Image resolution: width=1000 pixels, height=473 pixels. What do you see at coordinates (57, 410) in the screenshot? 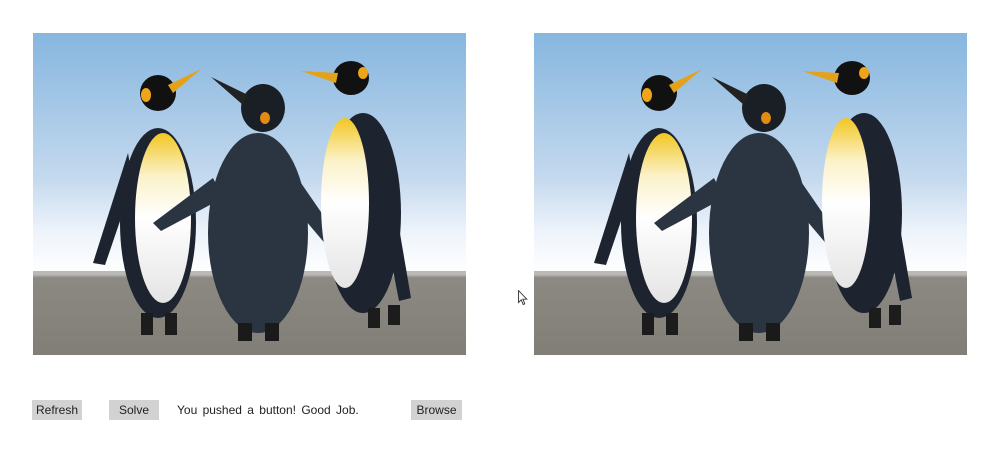
I see `refresh-button: Refresh` at bounding box center [57, 410].